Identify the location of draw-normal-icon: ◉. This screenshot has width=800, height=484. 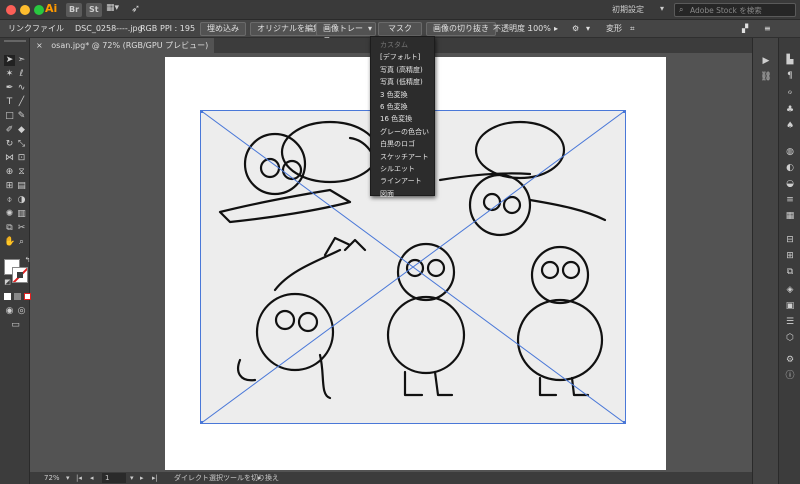
(9, 311).